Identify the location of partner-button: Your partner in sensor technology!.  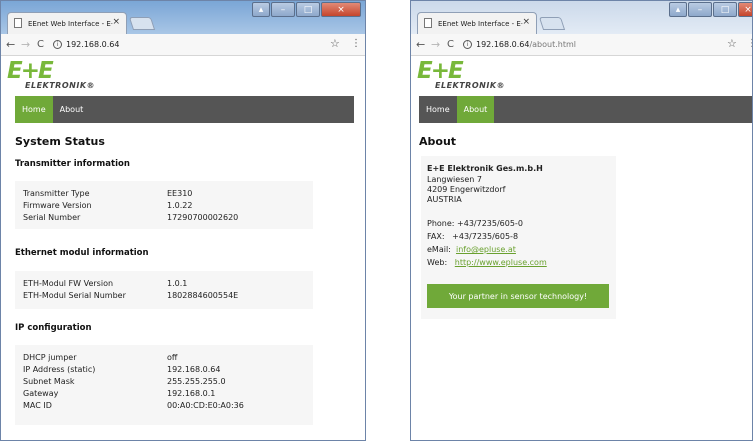
(518, 296).